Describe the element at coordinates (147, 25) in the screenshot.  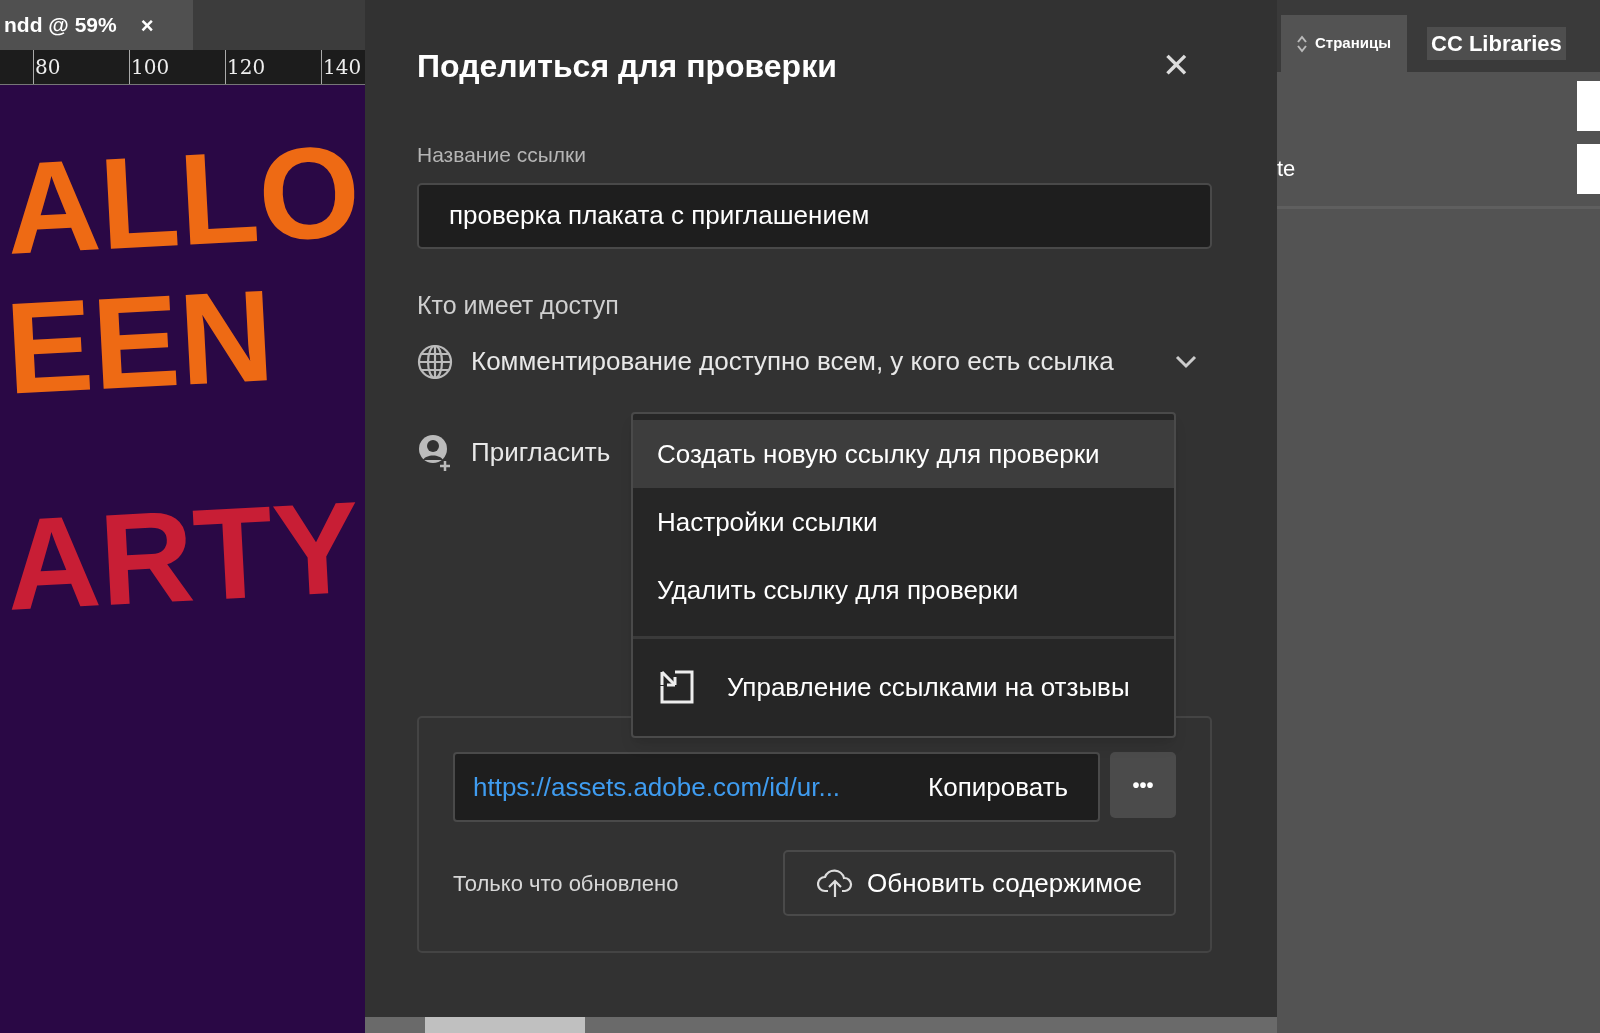
I see `close-icon: ×` at that location.